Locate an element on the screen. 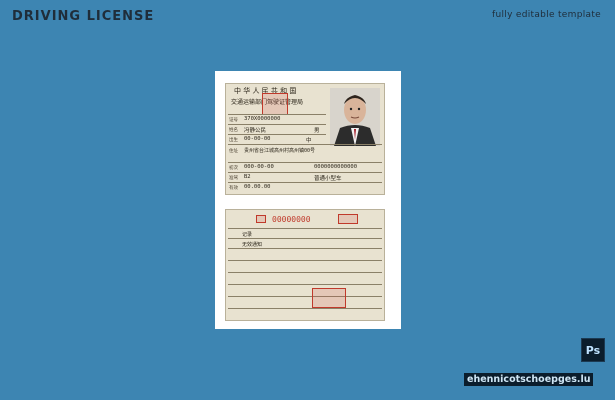  photoshop-icon: Ps is located at coordinates (593, 350).